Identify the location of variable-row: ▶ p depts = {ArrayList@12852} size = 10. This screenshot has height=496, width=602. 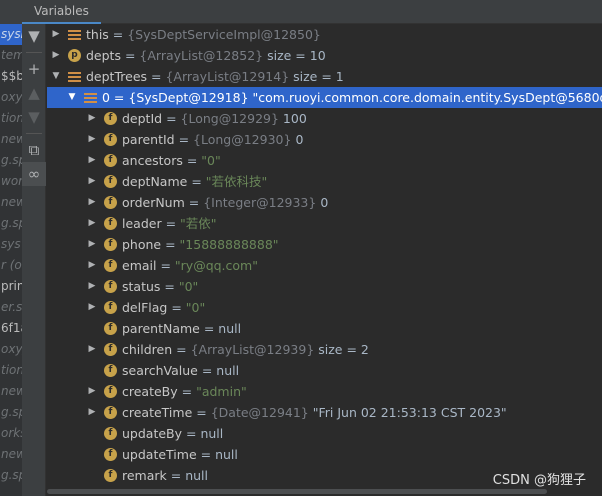
(324, 55).